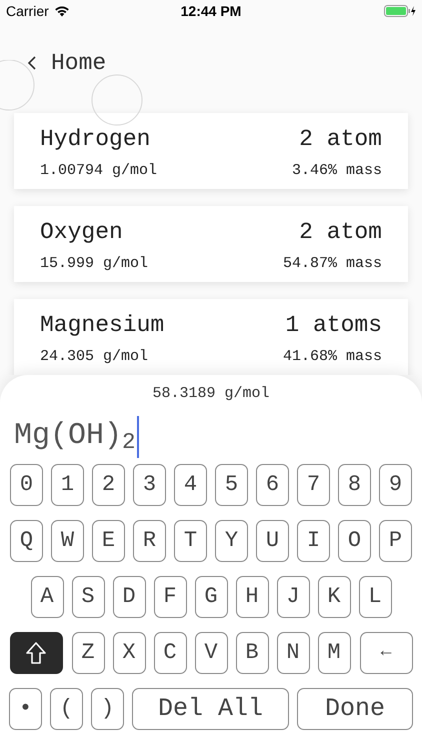  What do you see at coordinates (32, 63) in the screenshot?
I see `back-chevron-icon` at bounding box center [32, 63].